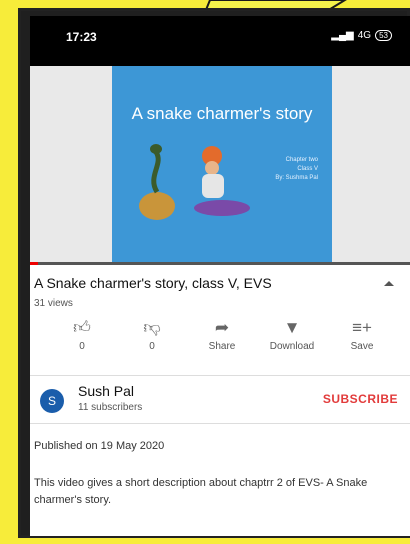 This screenshot has width=410, height=544. I want to click on share-button: ➦ Share, so click(222, 333).